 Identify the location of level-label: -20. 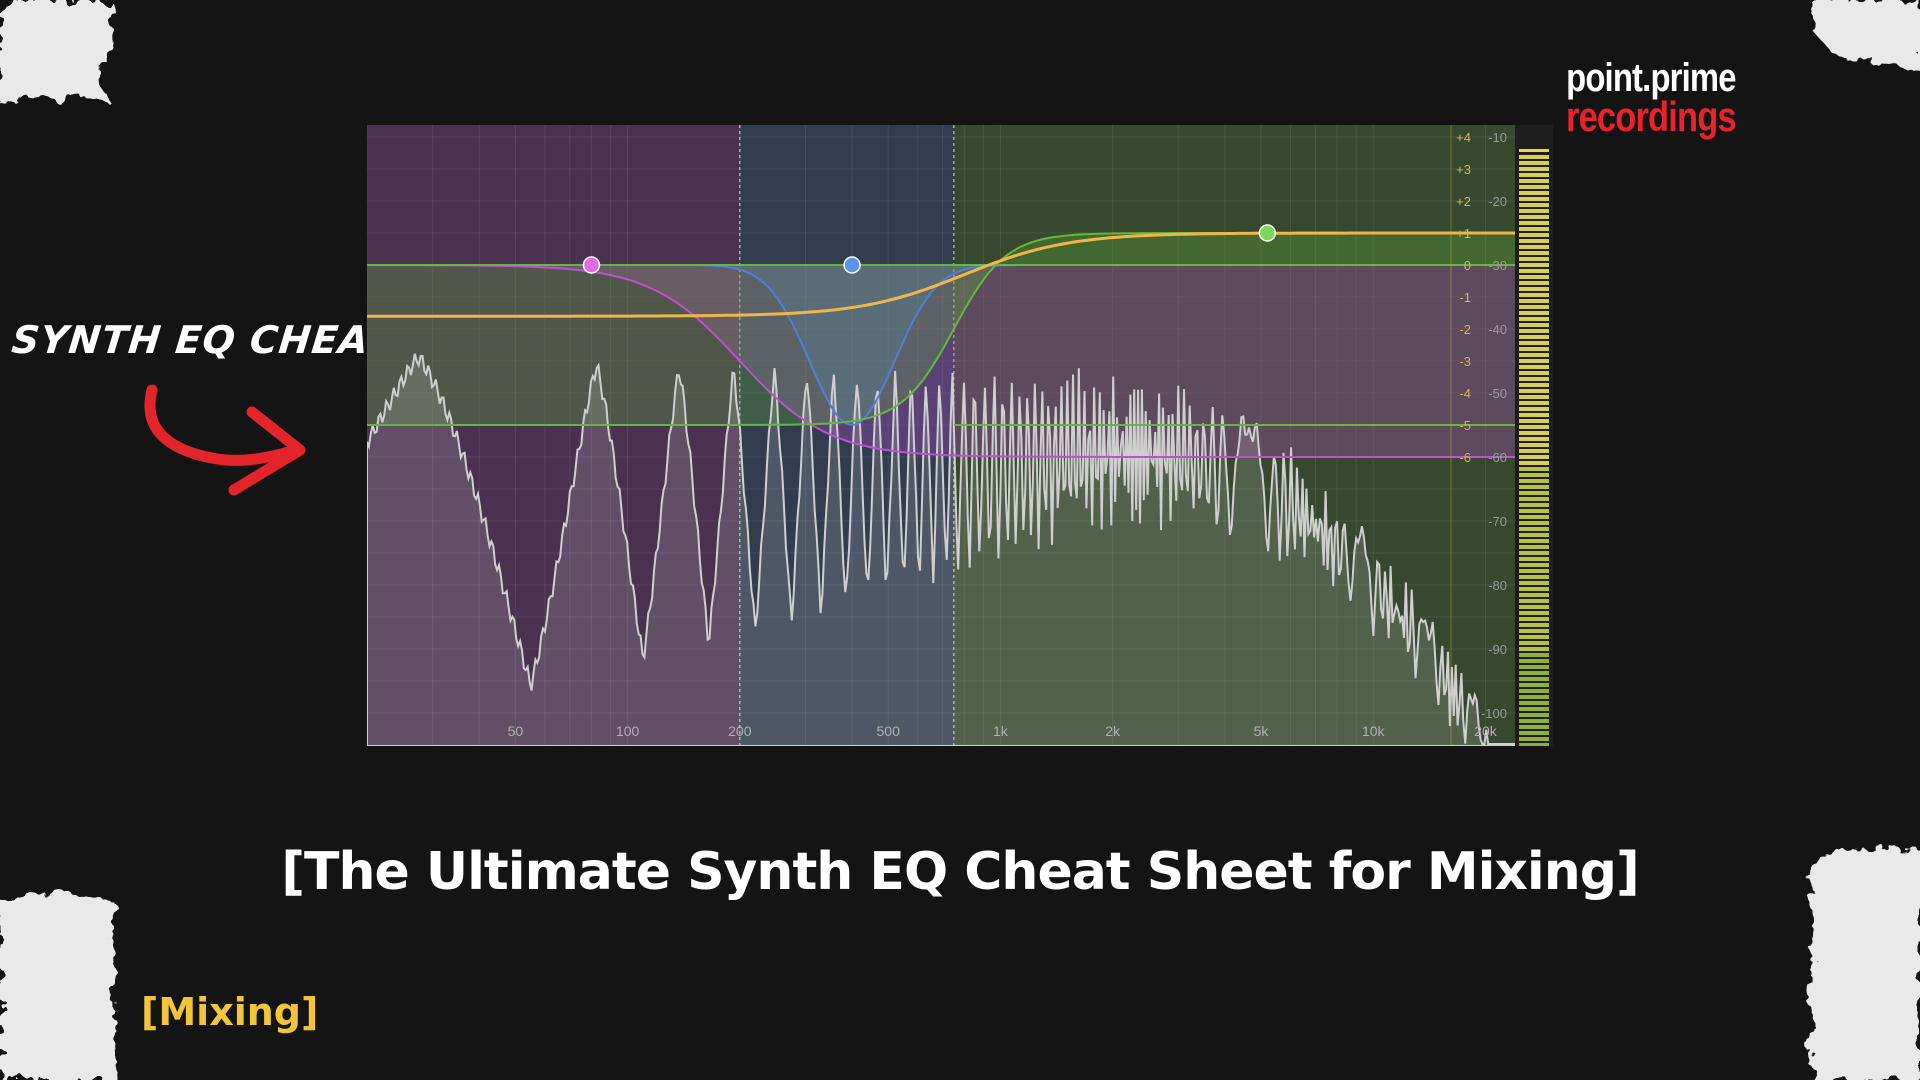
(1497, 201).